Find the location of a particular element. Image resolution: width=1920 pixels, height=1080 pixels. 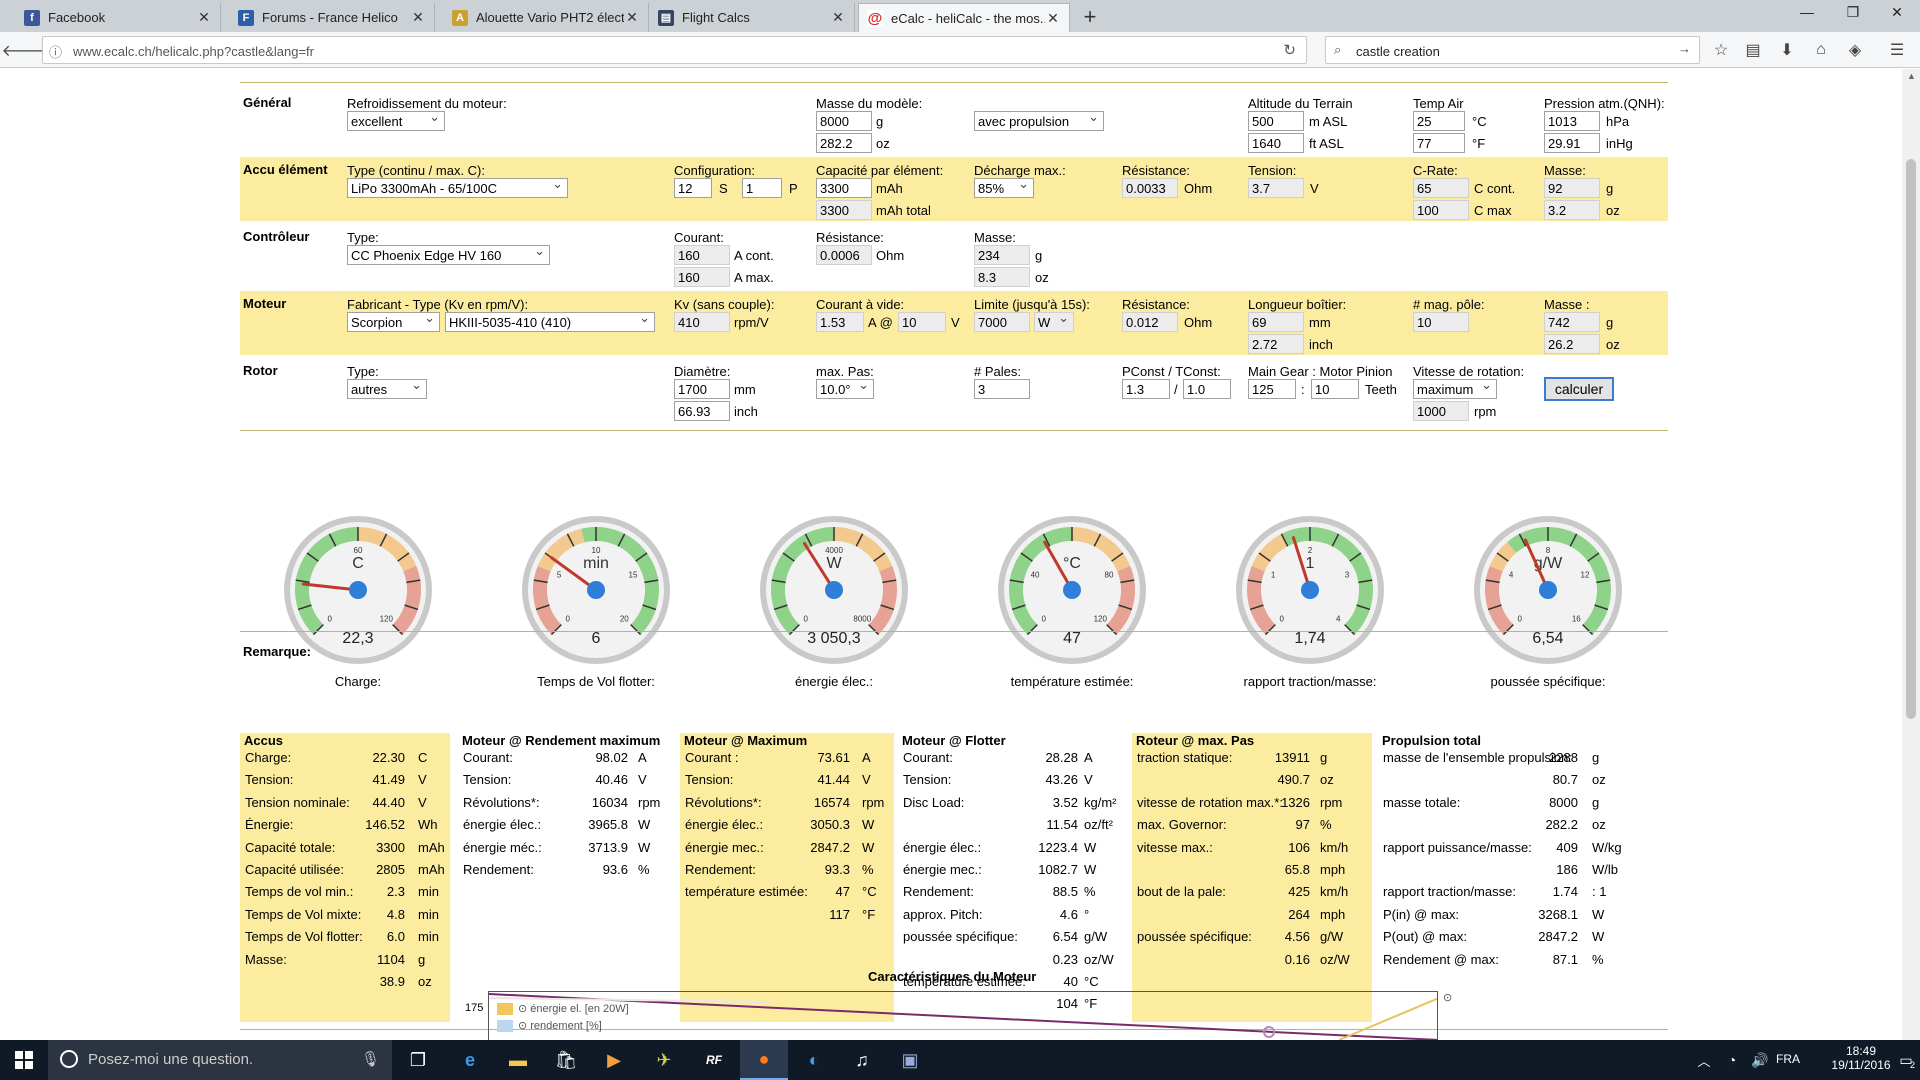

reading-list-icon: ▤ is located at coordinates (1753, 50).